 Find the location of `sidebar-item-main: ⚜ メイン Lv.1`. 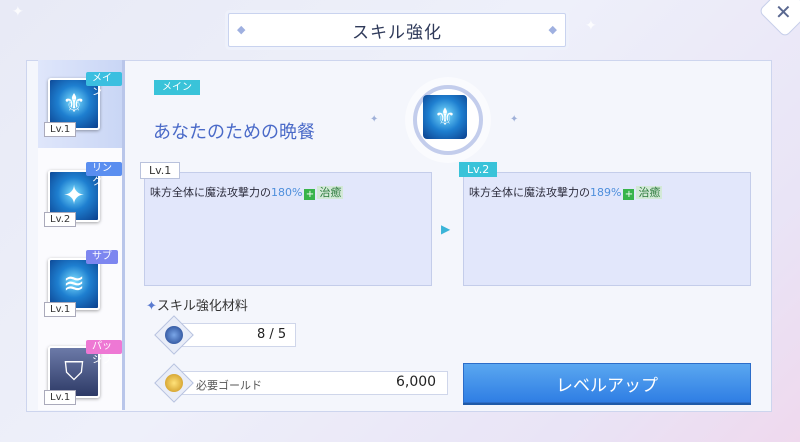

sidebar-item-main: ⚜ メイン Lv.1 is located at coordinates (80, 104).